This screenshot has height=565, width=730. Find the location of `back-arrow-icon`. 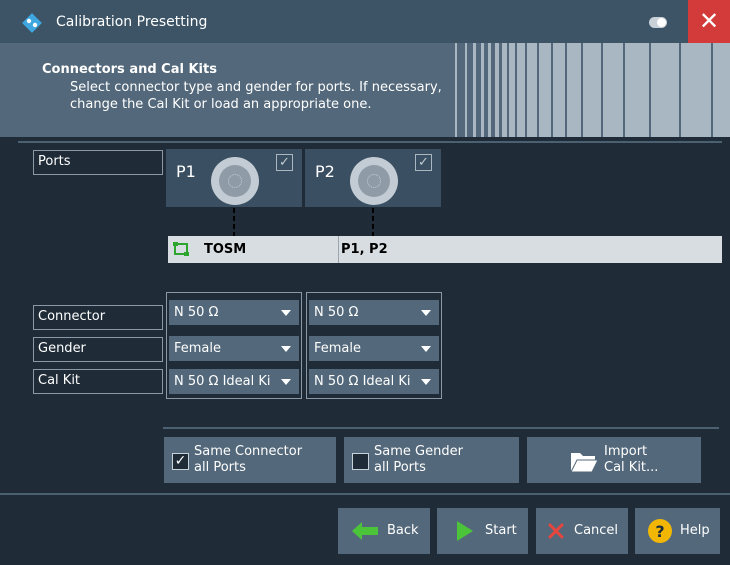

back-arrow-icon is located at coordinates (365, 531).